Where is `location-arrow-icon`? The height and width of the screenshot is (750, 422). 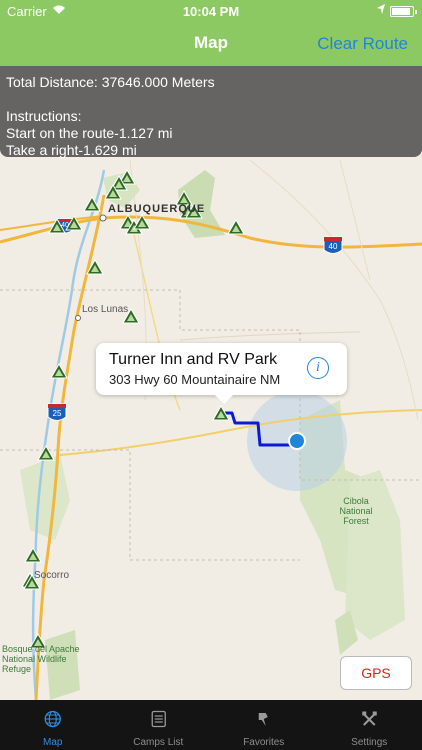
location-arrow-icon is located at coordinates (381, 9).